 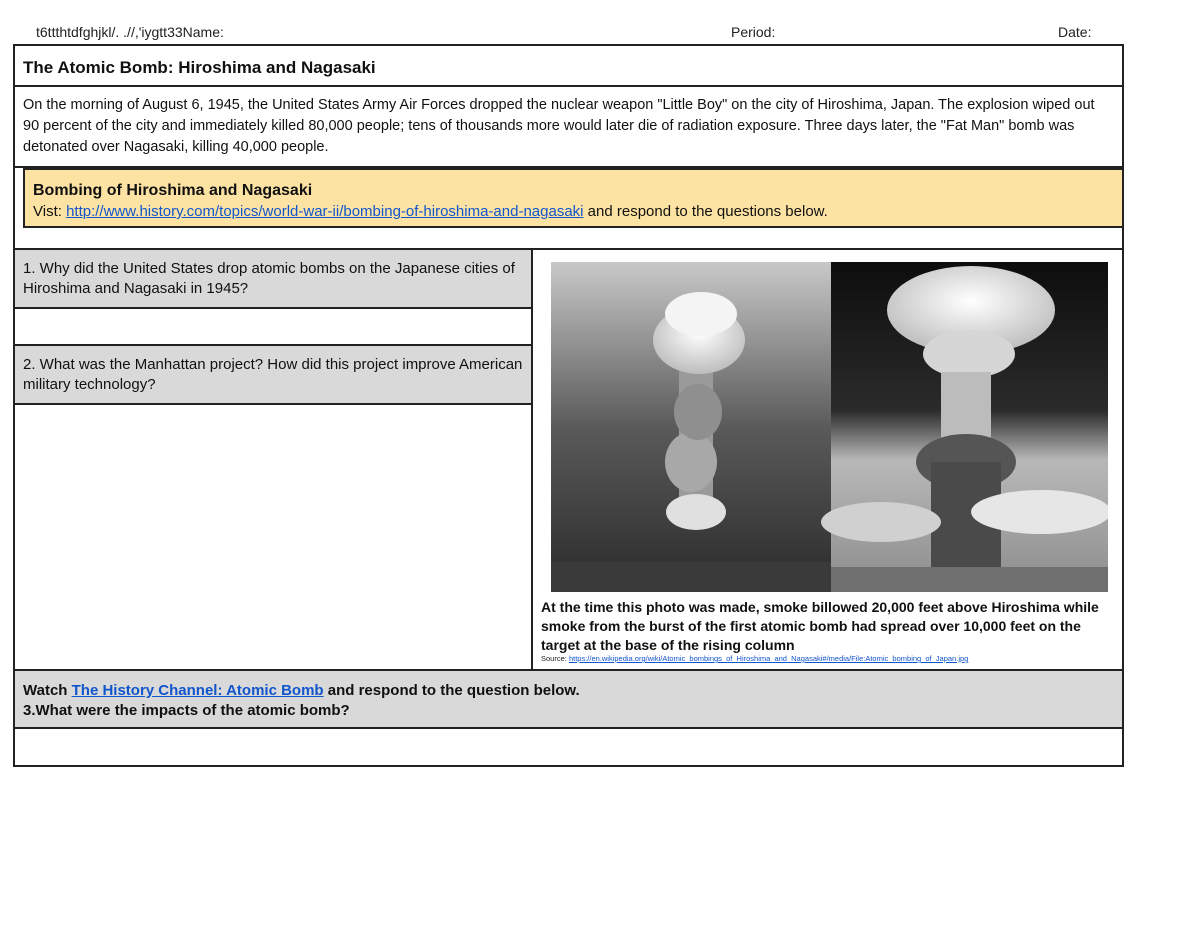 What do you see at coordinates (50, 211) in the screenshot?
I see `visit-prefix: Vist:` at bounding box center [50, 211].